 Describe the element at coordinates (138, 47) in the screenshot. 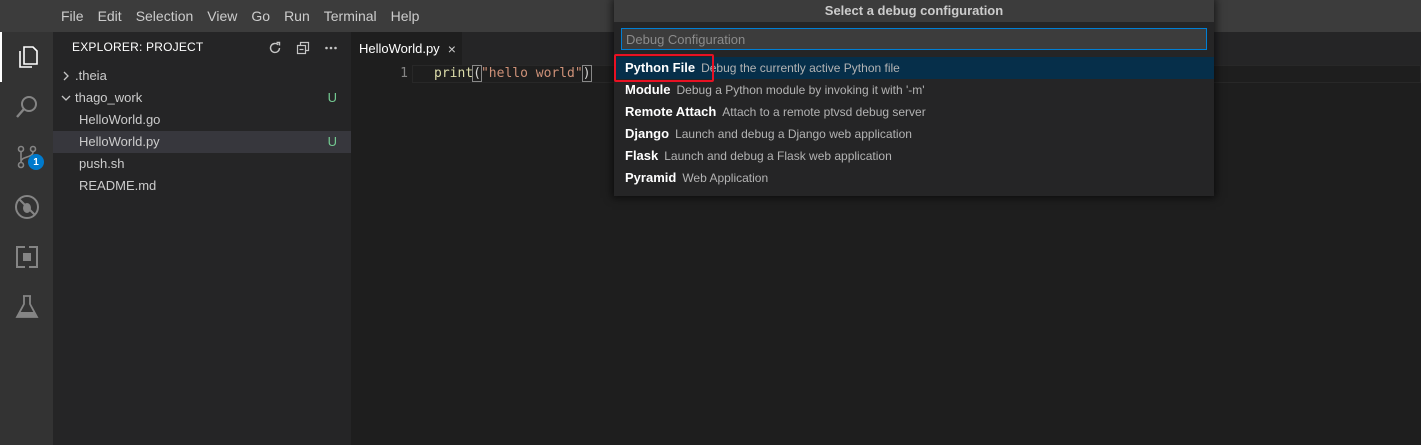

I see `explorer-title: EXPLORER: PROJECT` at that location.